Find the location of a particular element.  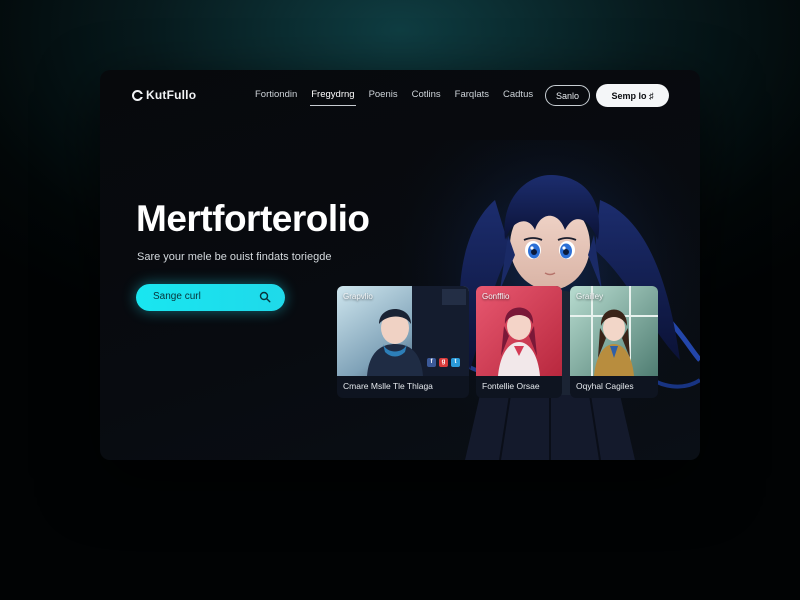

card-caption: Fontellie Orsae is located at coordinates (511, 386).